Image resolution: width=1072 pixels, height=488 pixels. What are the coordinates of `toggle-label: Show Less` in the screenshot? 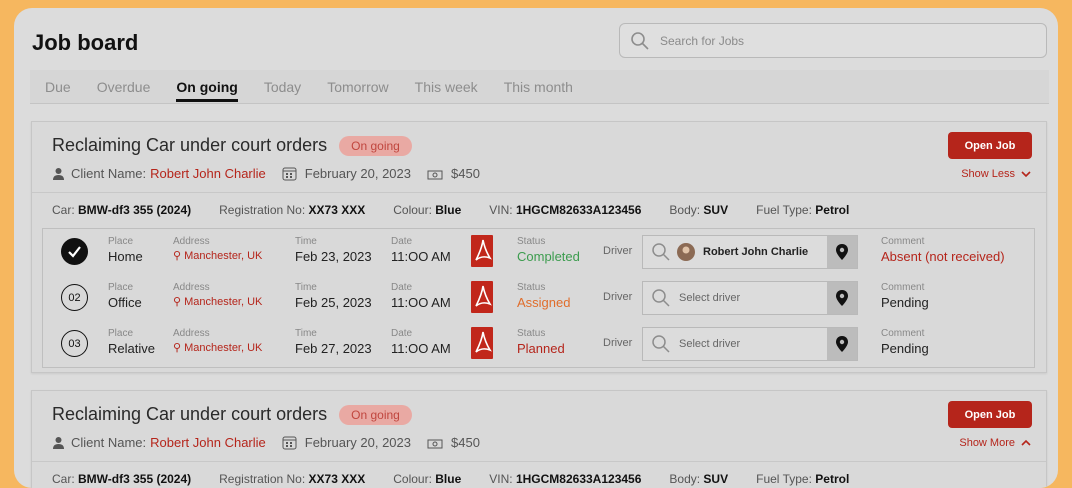 It's located at (988, 174).